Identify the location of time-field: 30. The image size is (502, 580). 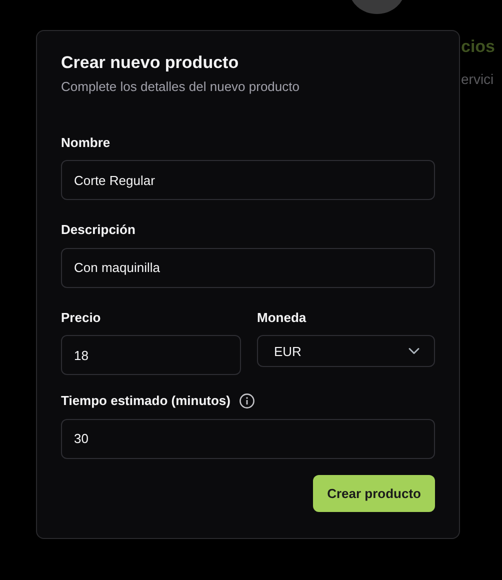
(248, 438).